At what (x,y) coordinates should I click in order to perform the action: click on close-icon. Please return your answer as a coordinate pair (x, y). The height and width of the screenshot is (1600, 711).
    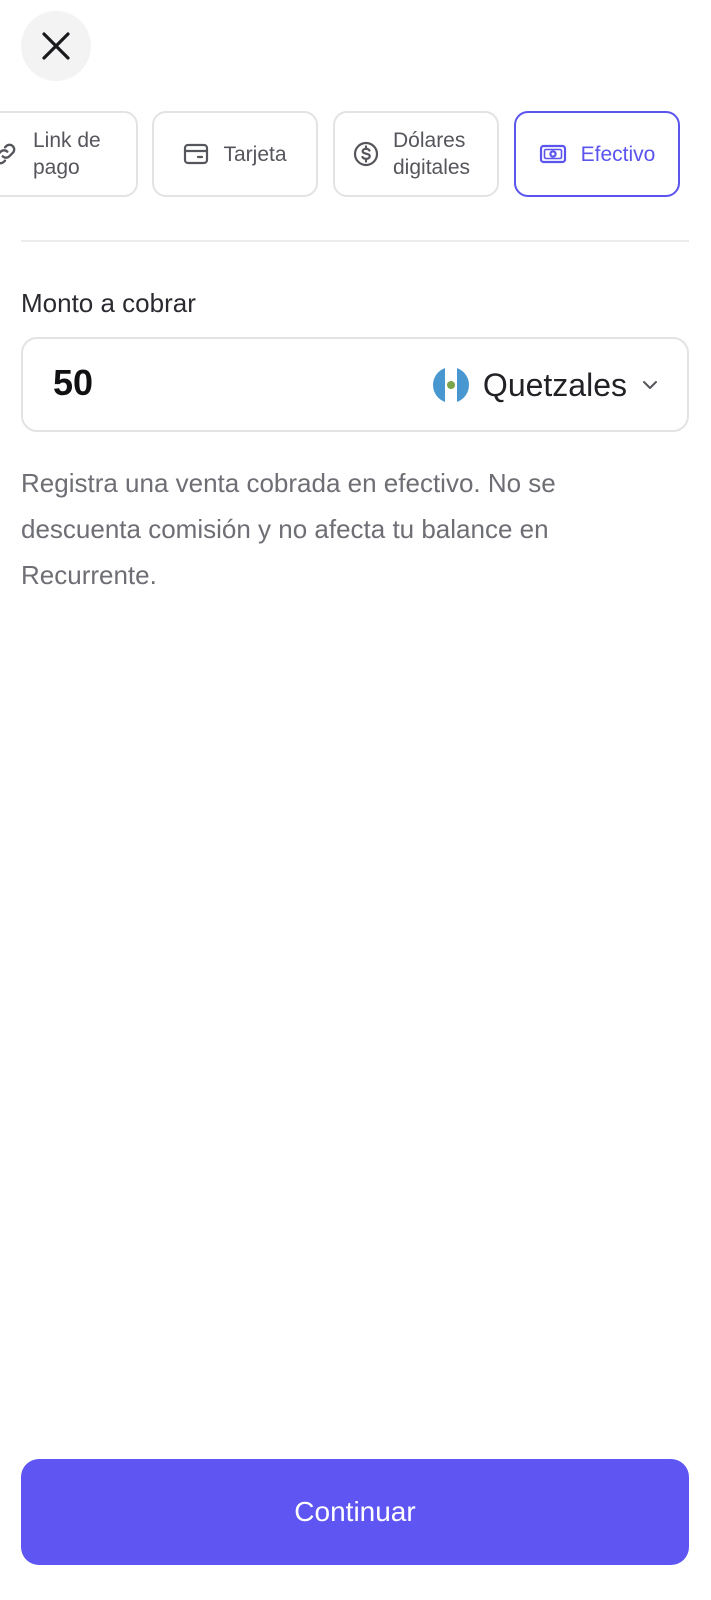
    Looking at the image, I should click on (56, 46).